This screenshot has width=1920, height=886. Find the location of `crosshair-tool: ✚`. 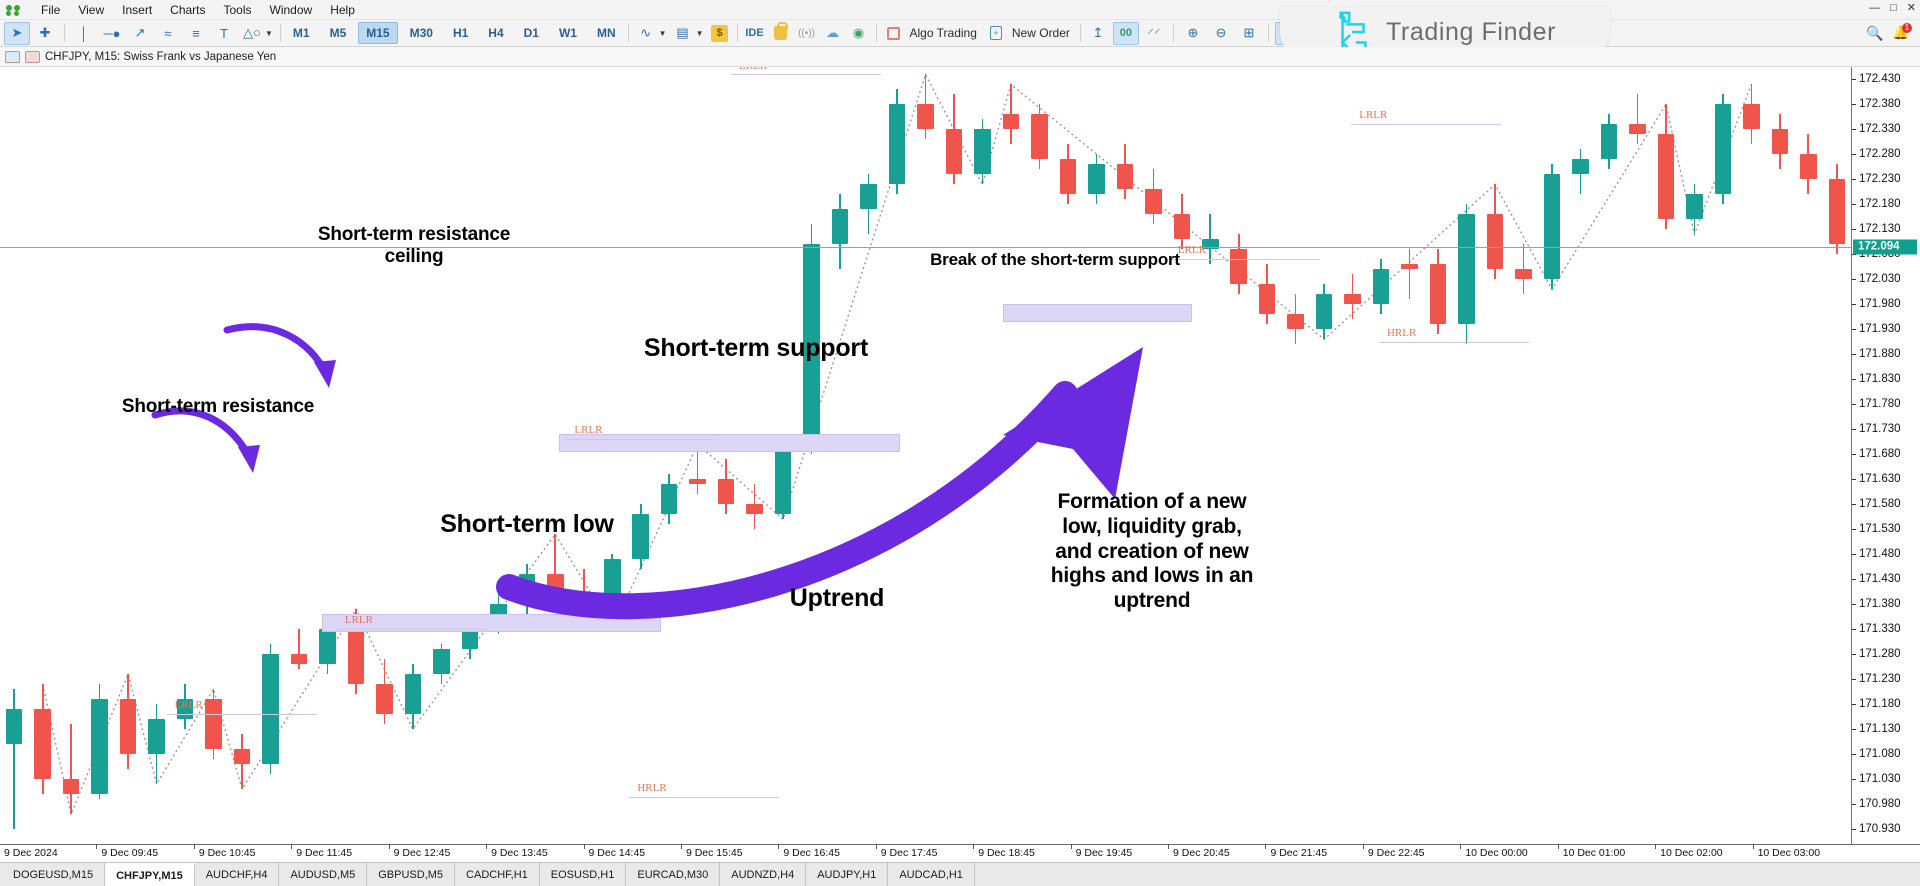

crosshair-tool: ✚ is located at coordinates (45, 33).